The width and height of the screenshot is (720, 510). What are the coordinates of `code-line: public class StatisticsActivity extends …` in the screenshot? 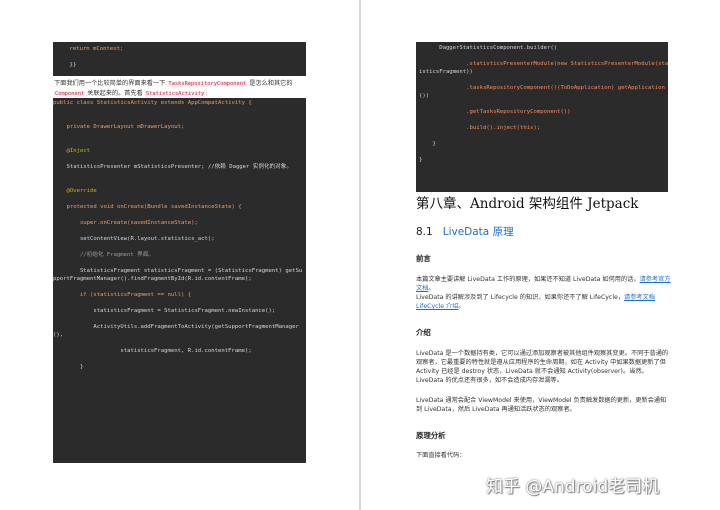 It's located at (152, 103).